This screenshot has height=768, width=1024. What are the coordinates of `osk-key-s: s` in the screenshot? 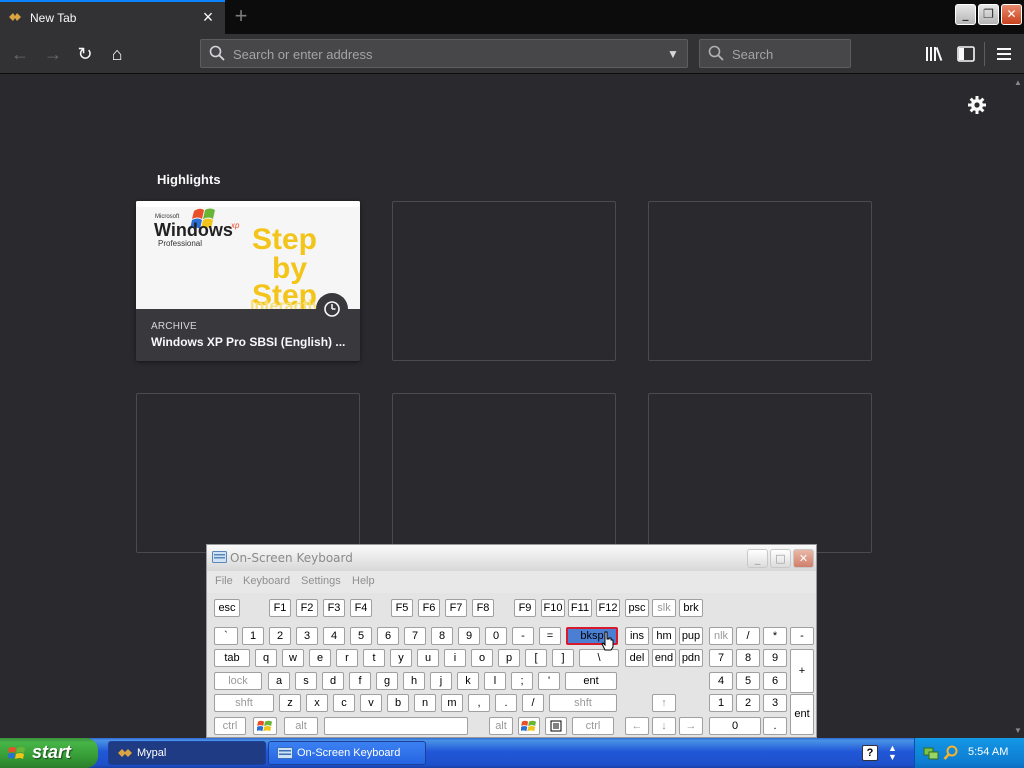 It's located at (306, 681).